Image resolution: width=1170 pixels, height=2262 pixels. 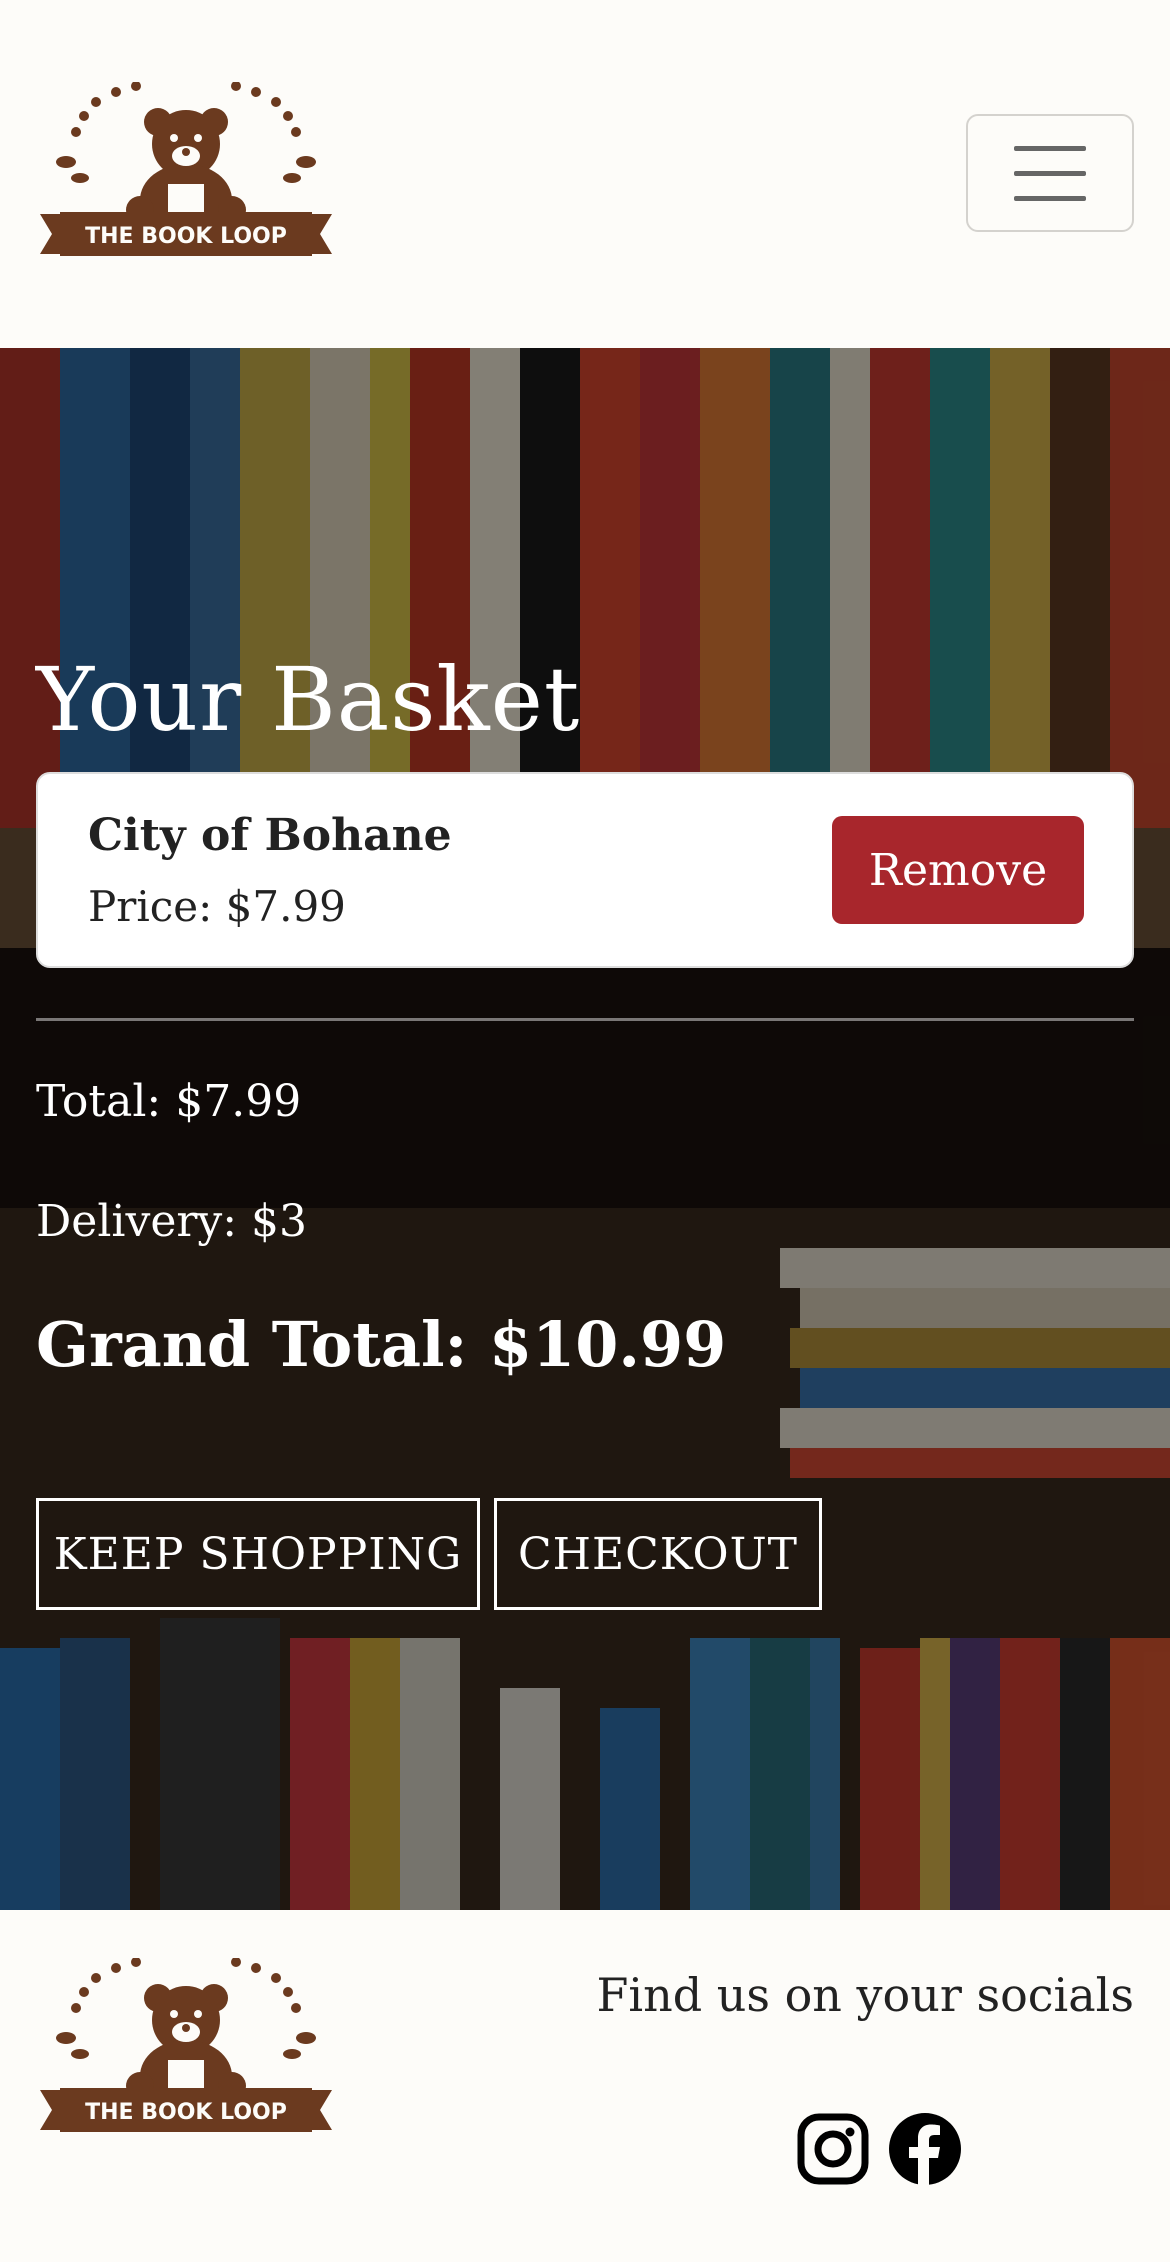 I want to click on grand-total-text: Grand Total: $10.99, so click(x=381, y=1344).